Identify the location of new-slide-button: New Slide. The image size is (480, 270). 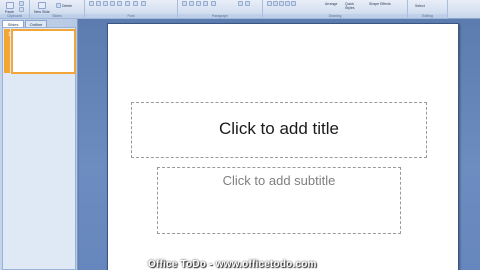
(42, 7).